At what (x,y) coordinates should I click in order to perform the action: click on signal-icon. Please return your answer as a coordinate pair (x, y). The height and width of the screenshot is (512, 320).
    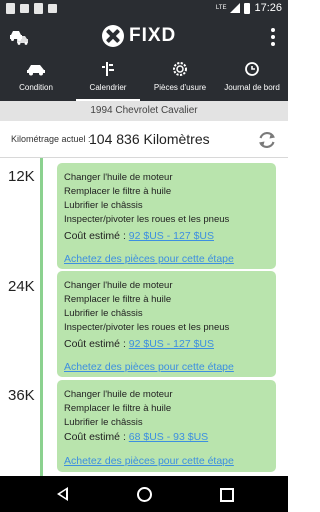
    Looking at the image, I should click on (235, 8).